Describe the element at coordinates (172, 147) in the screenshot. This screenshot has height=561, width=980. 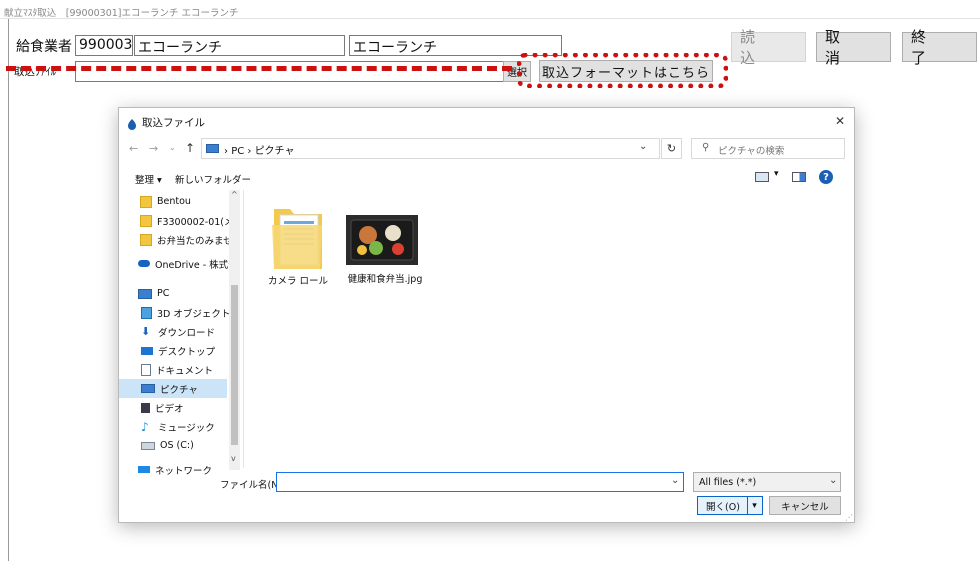
I see `recent-dropdown-icon: ⌄` at that location.